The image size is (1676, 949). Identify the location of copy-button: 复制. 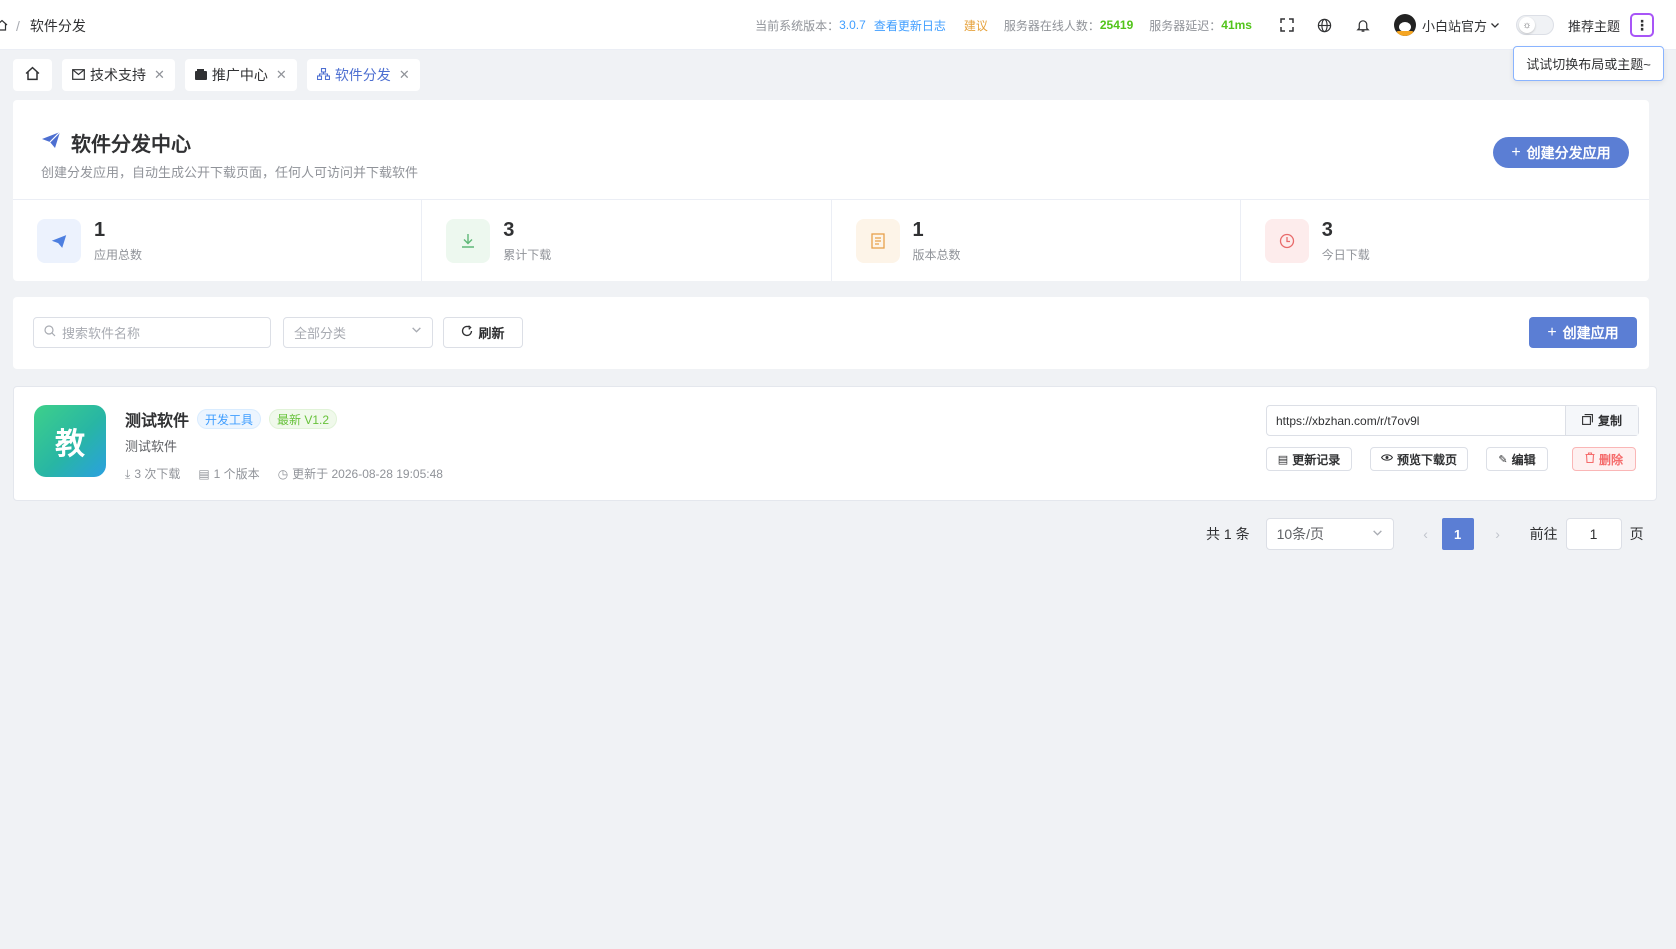
(1601, 420).